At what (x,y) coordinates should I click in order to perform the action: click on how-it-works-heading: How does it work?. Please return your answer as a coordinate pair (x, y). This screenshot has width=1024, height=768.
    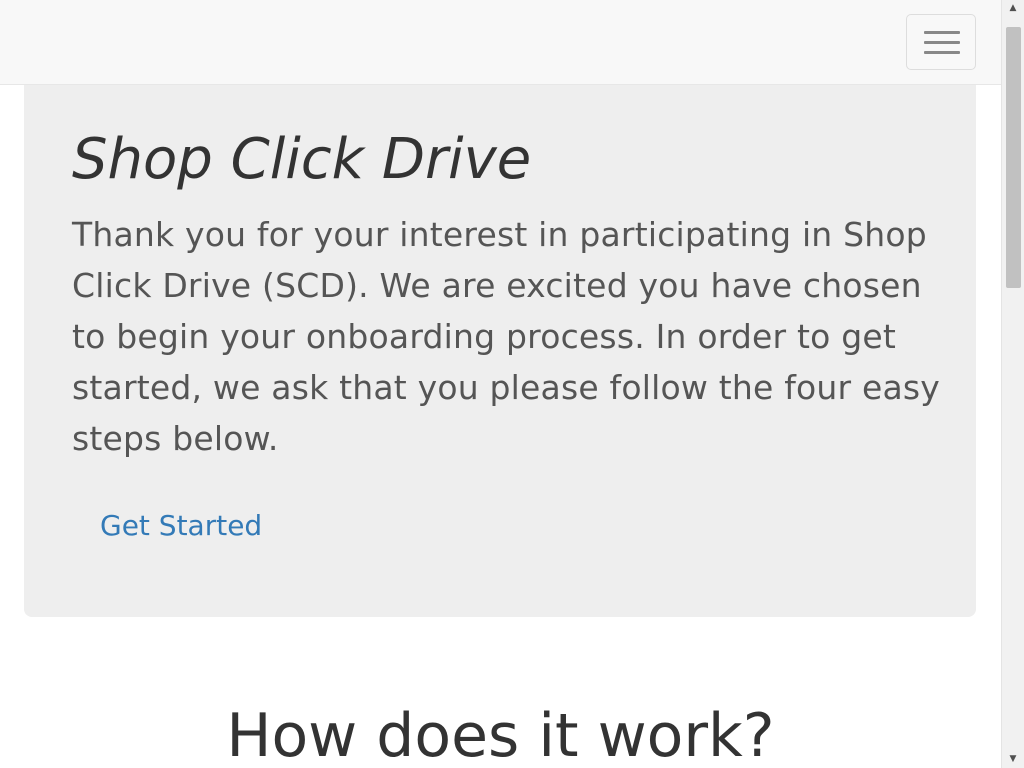
    Looking at the image, I should click on (500, 734).